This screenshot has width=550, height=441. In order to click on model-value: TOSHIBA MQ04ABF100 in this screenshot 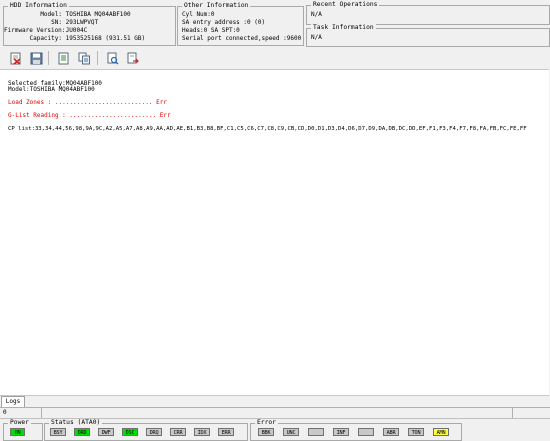, I will do `click(98, 14)`.